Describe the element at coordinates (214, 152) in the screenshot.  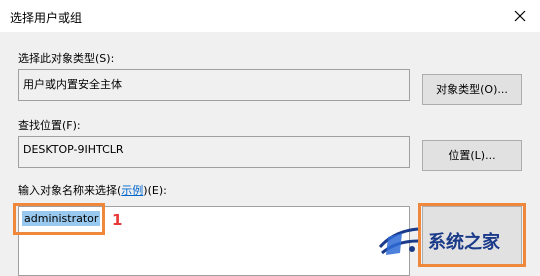
I see `location-field: DESKTOP-9IHTCLR` at that location.